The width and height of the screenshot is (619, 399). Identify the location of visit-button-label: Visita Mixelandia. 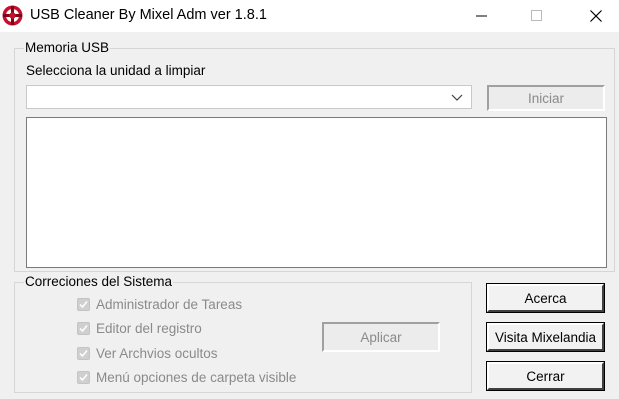
(545, 337).